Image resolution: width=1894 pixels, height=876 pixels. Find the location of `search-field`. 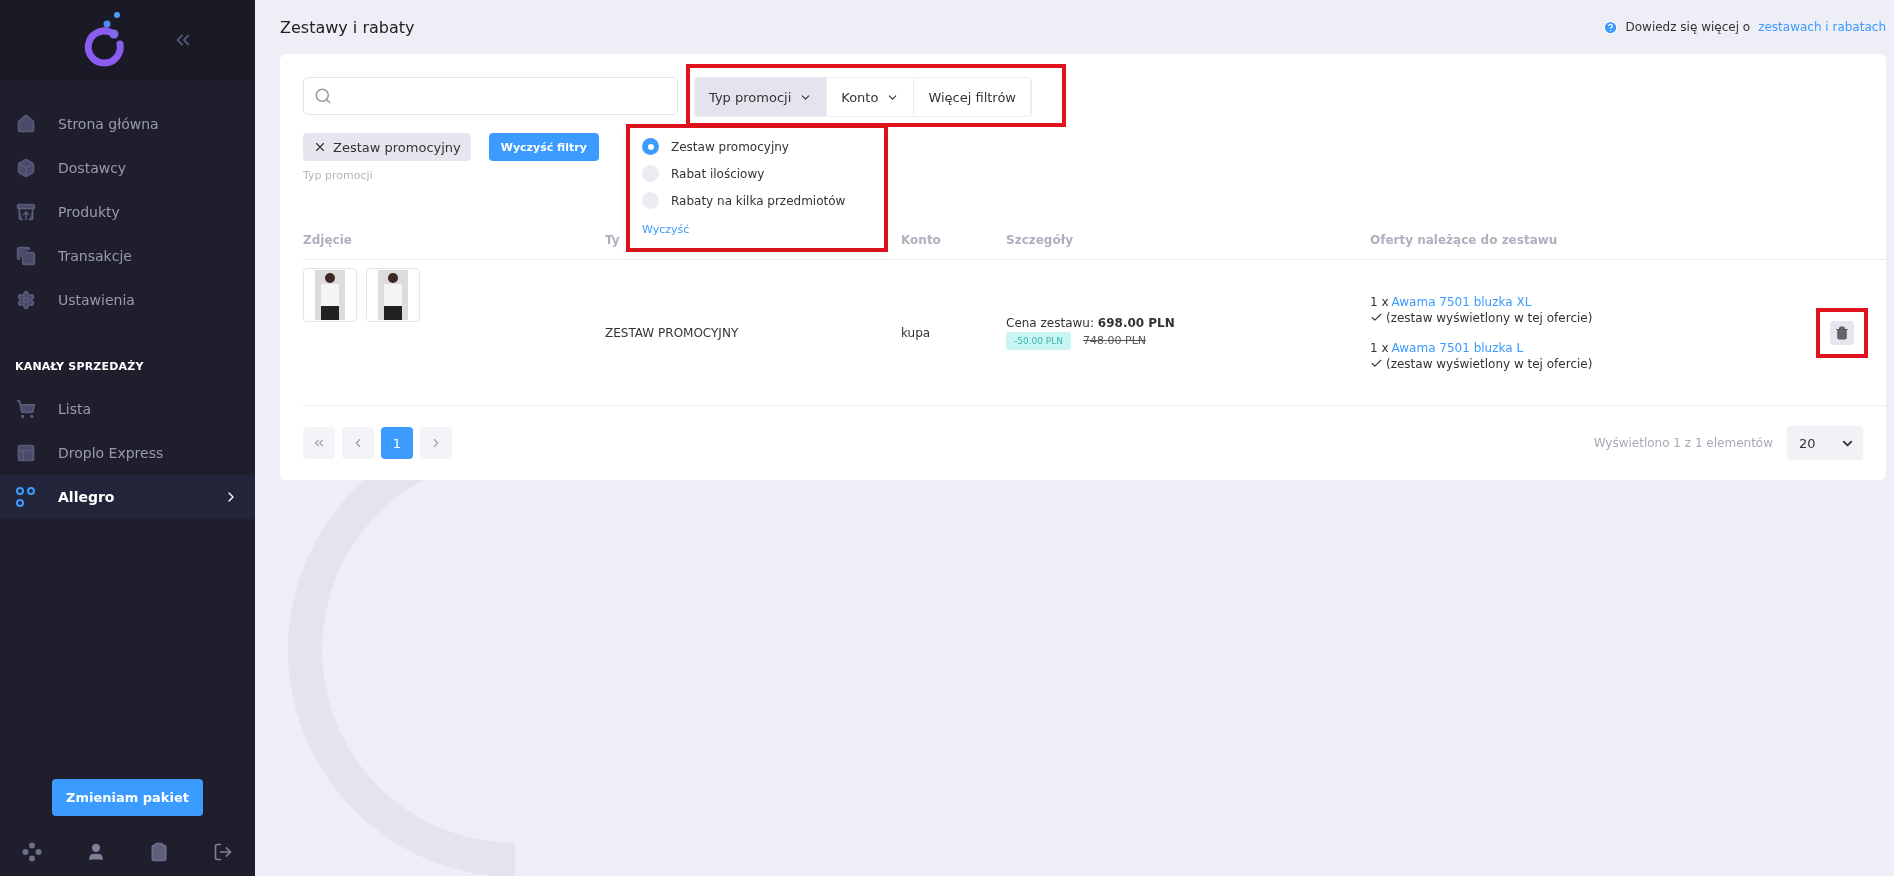

search-field is located at coordinates (490, 95).